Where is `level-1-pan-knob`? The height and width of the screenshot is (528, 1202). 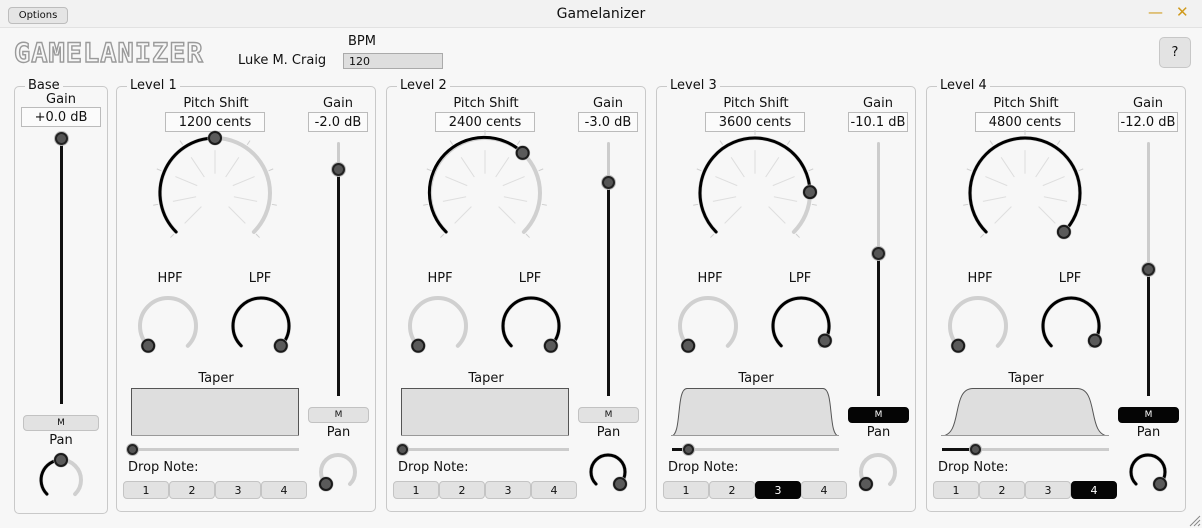
level-1-pan-knob is located at coordinates (338, 472).